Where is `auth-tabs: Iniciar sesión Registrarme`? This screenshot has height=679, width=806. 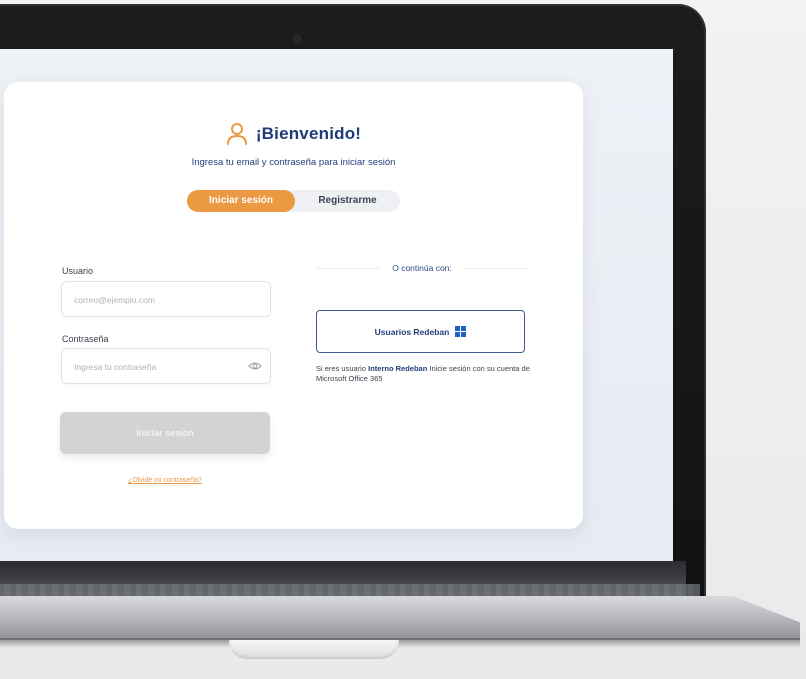
auth-tabs: Iniciar sesión Registrarme is located at coordinates (293, 201).